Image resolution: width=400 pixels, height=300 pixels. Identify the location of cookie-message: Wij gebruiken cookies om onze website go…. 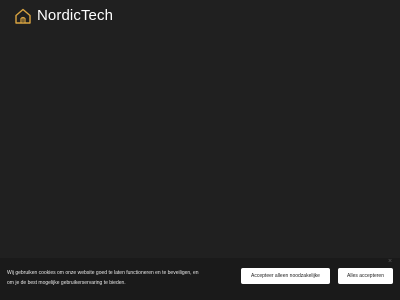
(107, 278).